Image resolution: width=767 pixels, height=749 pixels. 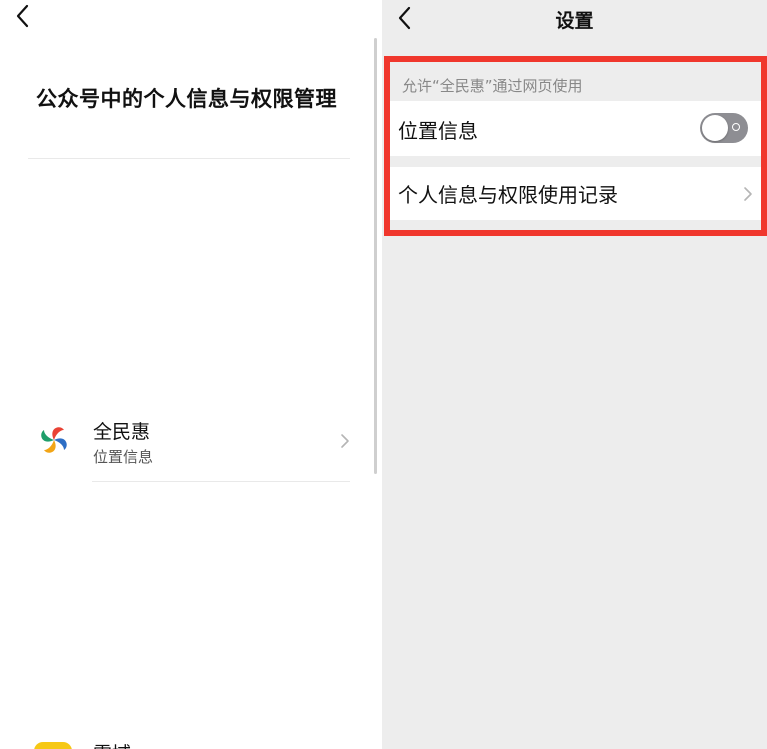 I want to click on app-name: 全民惠, so click(x=122, y=432).